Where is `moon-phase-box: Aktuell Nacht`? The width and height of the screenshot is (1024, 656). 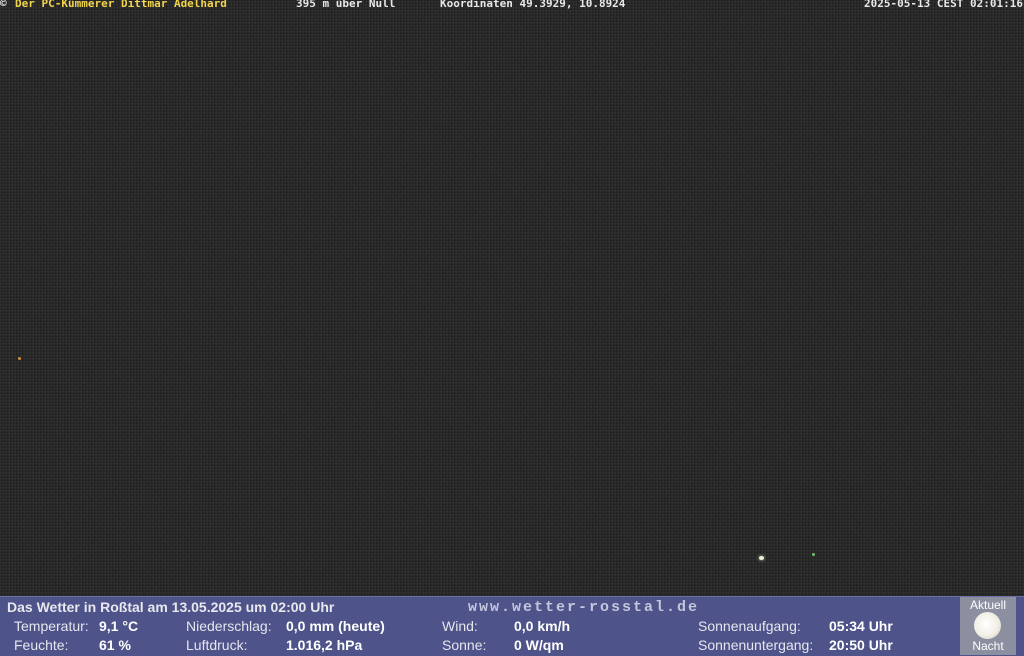
moon-phase-box: Aktuell Nacht is located at coordinates (988, 626).